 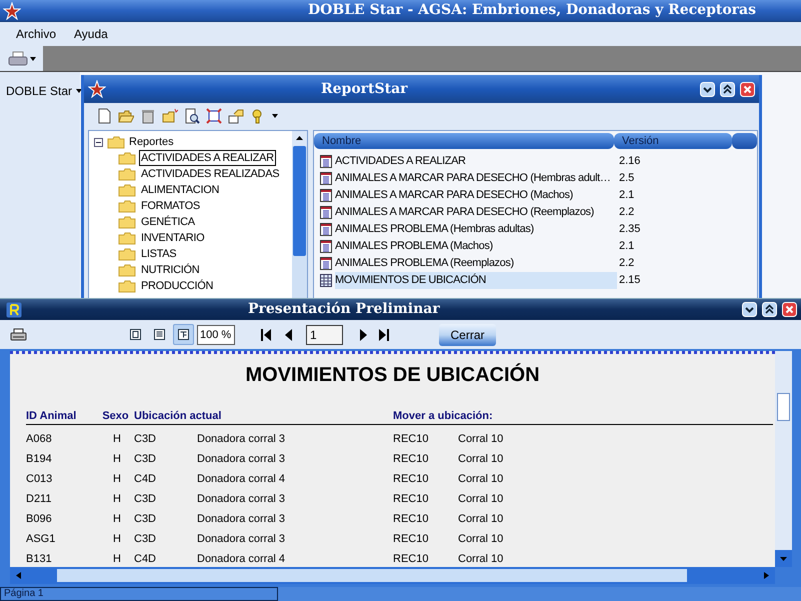 I want to click on trash-icon, so click(x=148, y=116).